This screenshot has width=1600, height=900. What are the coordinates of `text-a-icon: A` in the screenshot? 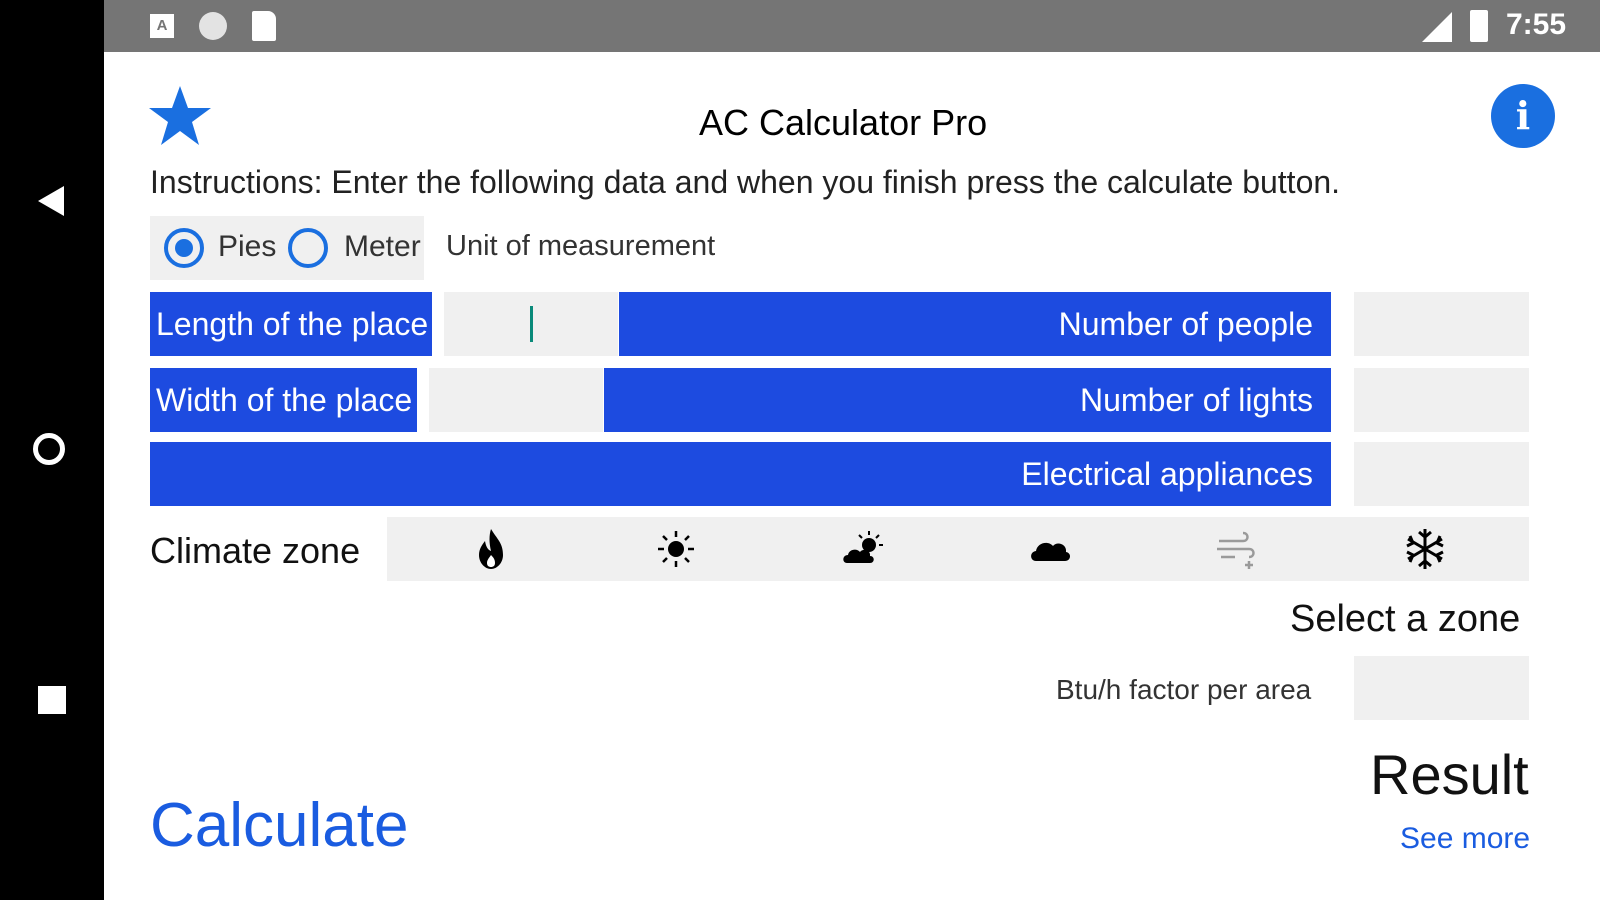 It's located at (162, 26).